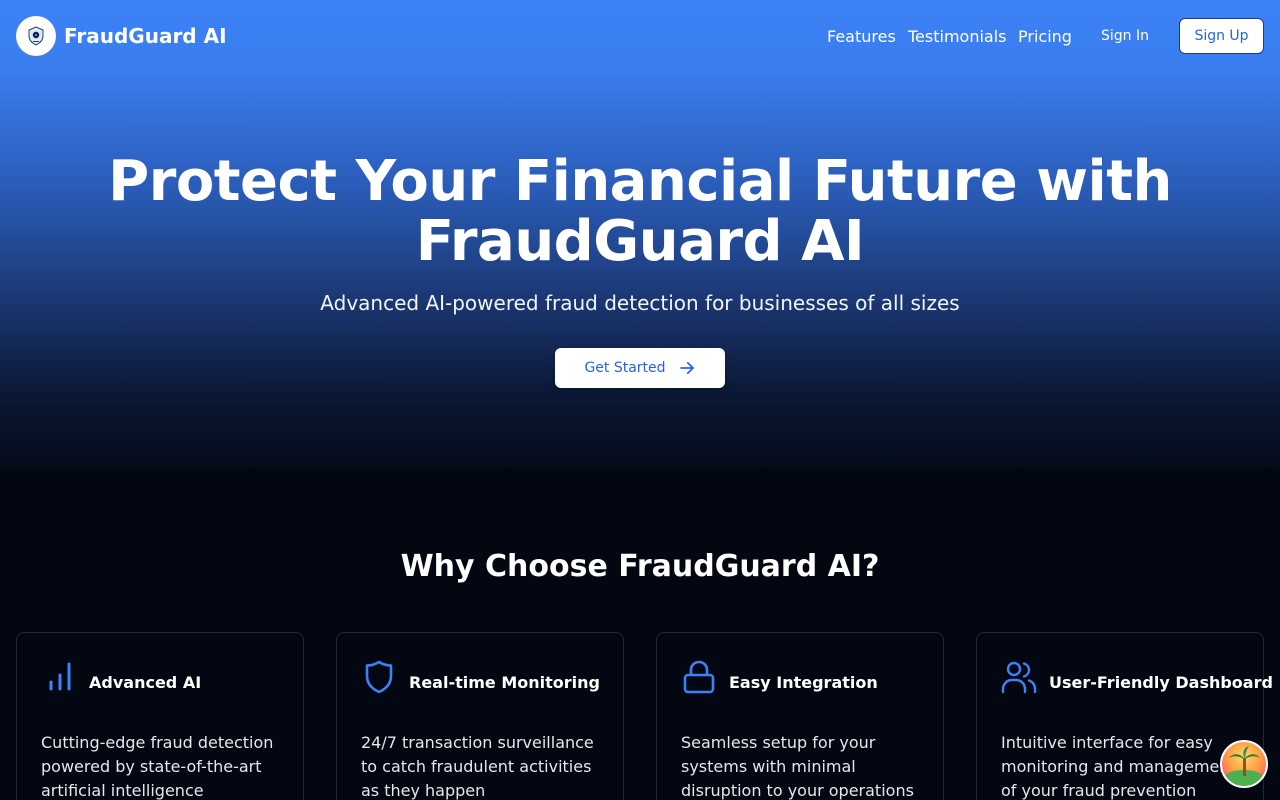  What do you see at coordinates (640, 241) in the screenshot?
I see `hero-title-line-2: FraudGuard AI` at bounding box center [640, 241].